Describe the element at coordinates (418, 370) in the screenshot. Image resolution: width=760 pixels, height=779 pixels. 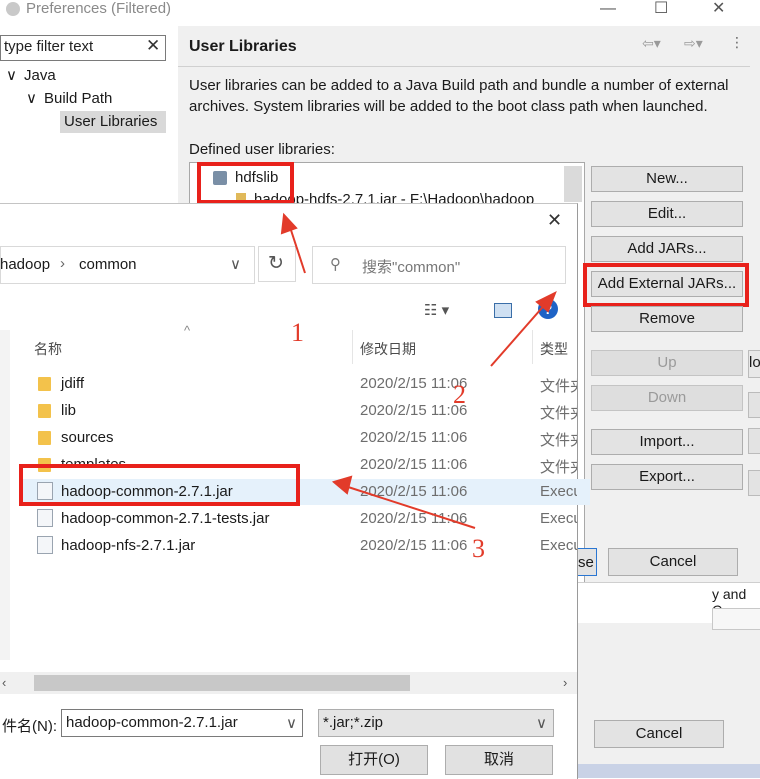
I see `annotation-arrows` at that location.